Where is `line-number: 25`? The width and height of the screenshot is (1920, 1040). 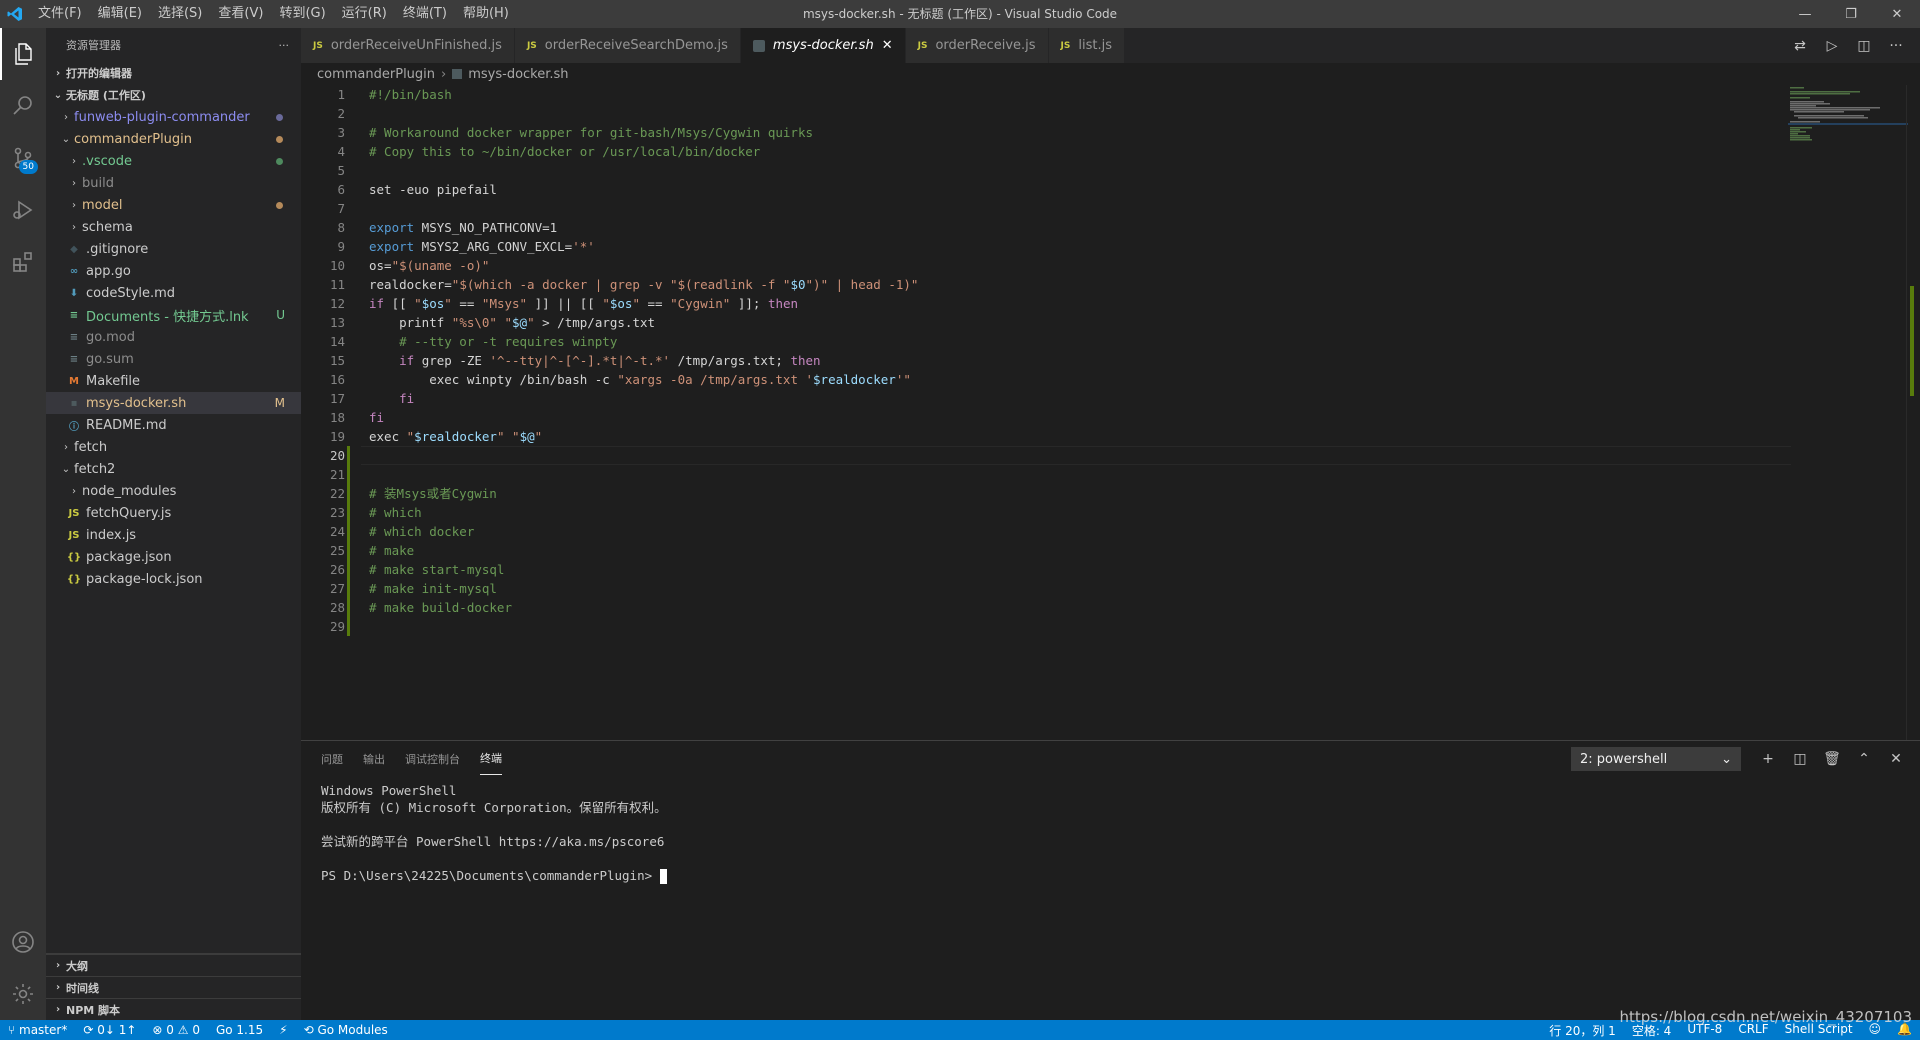 line-number: 25 is located at coordinates (337, 550).